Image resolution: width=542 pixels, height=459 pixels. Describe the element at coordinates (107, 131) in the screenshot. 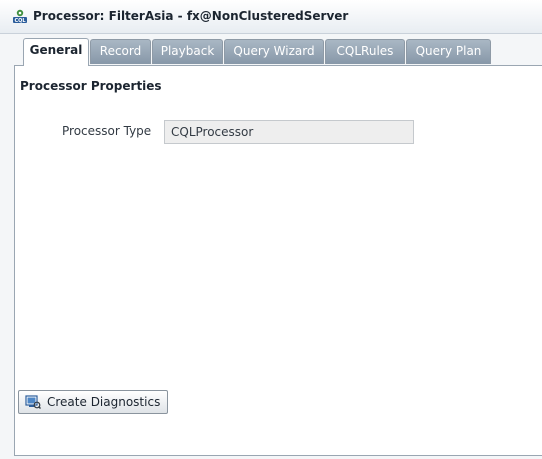

I see `processor-type-label: Processor Type` at that location.